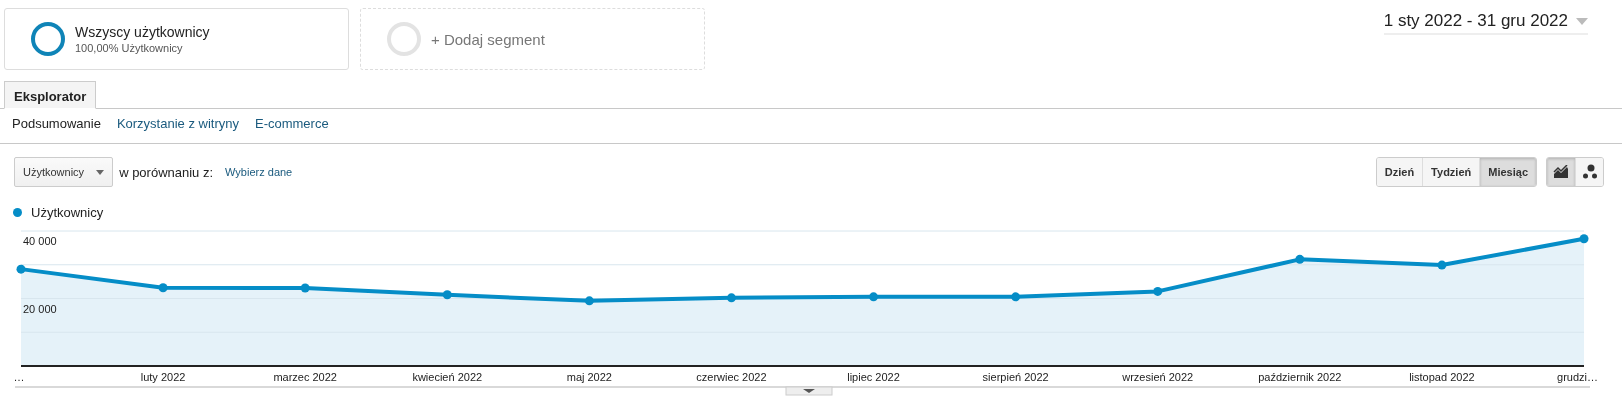 Image resolution: width=1622 pixels, height=401 pixels. Describe the element at coordinates (1442, 377) in the screenshot. I see `axis-label: listopad 2022` at that location.